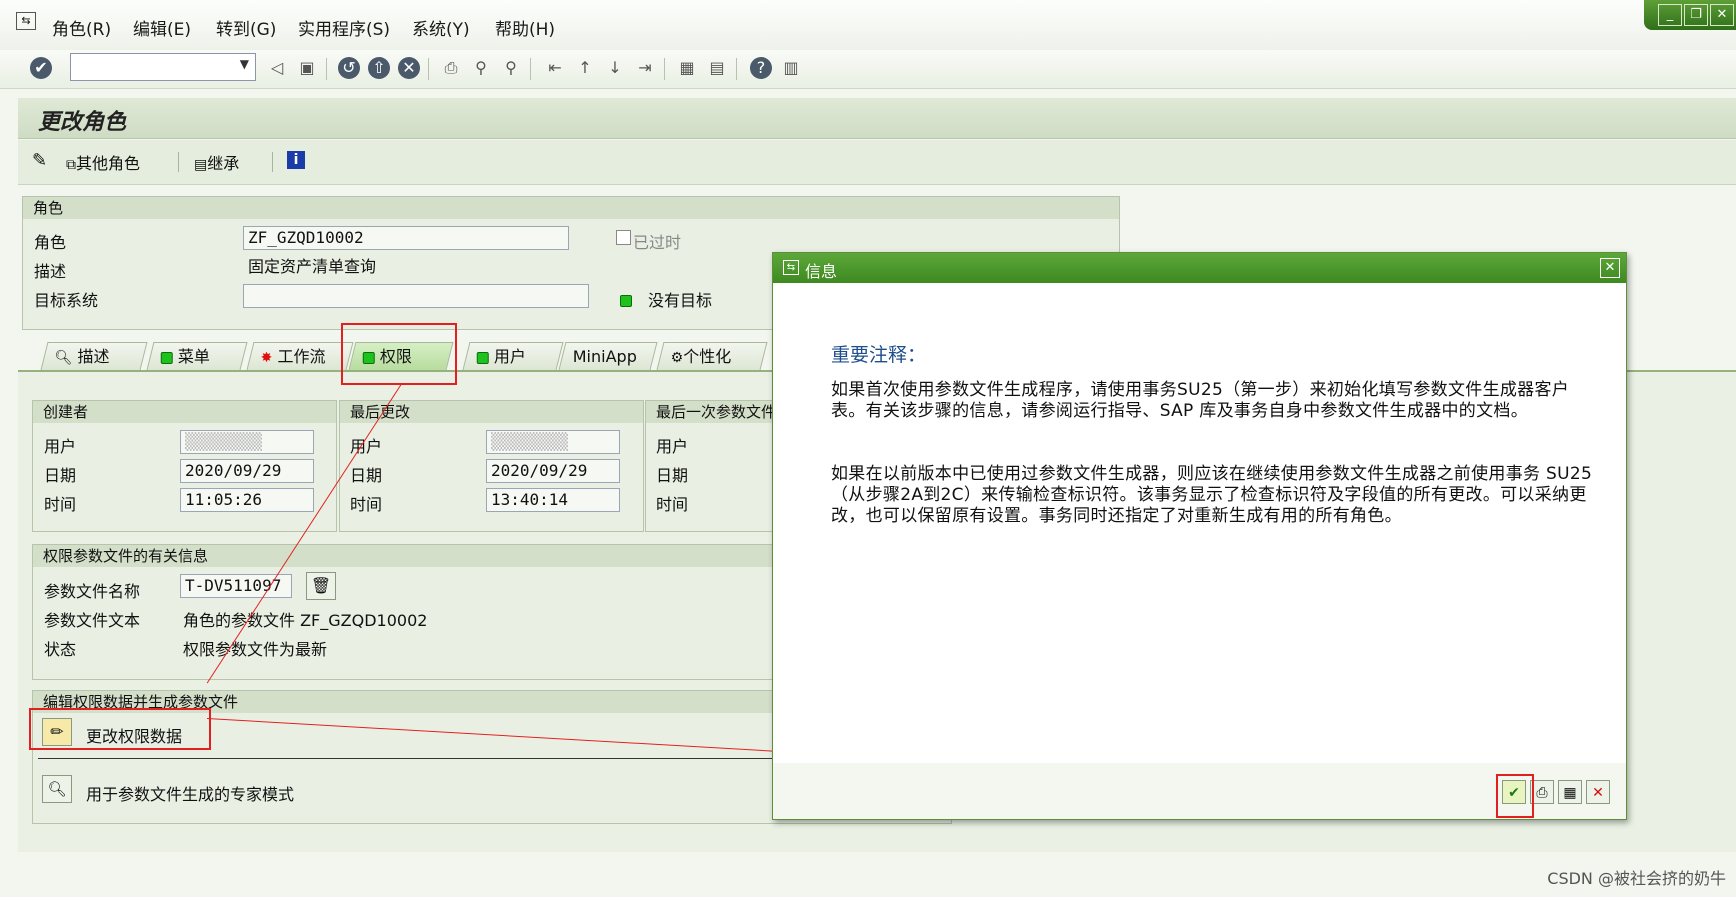 The image size is (1736, 897). Describe the element at coordinates (513, 267) in the screenshot. I see `description-field: 固定资产清单查询` at that location.